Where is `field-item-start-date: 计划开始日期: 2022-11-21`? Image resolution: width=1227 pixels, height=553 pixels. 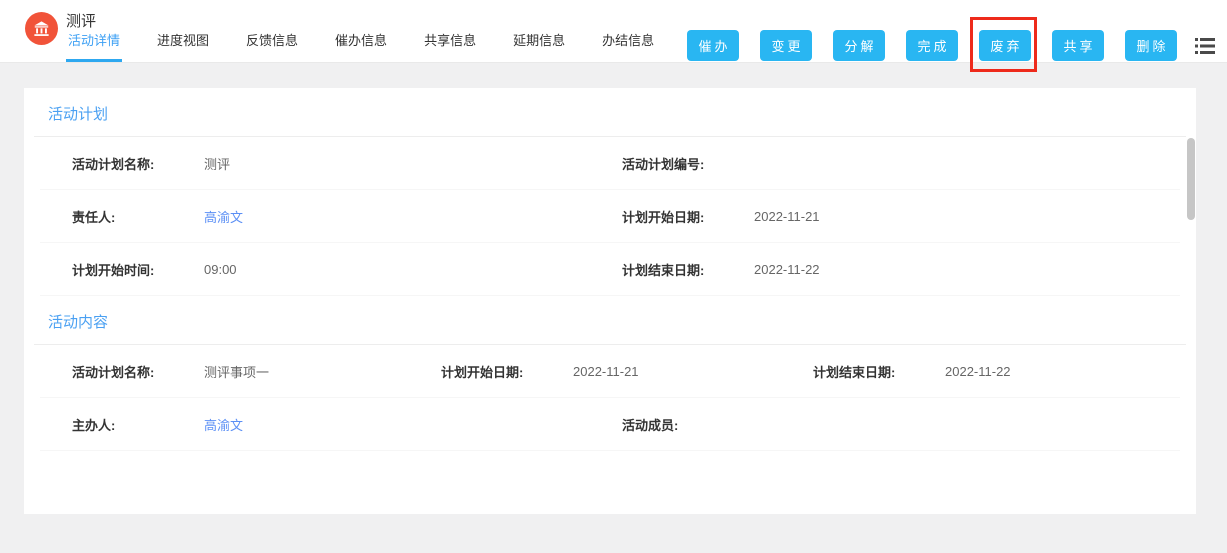
field-item-start-date: 计划开始日期: 2022-11-21 is located at coordinates (627, 371).